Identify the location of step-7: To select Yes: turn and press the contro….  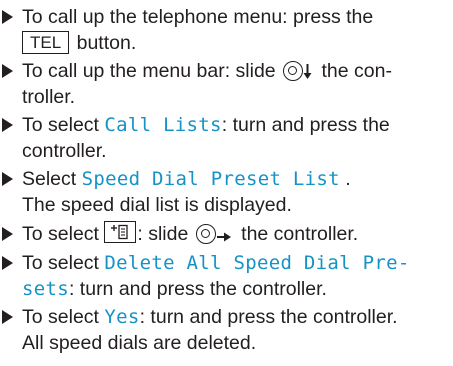
(199, 330).